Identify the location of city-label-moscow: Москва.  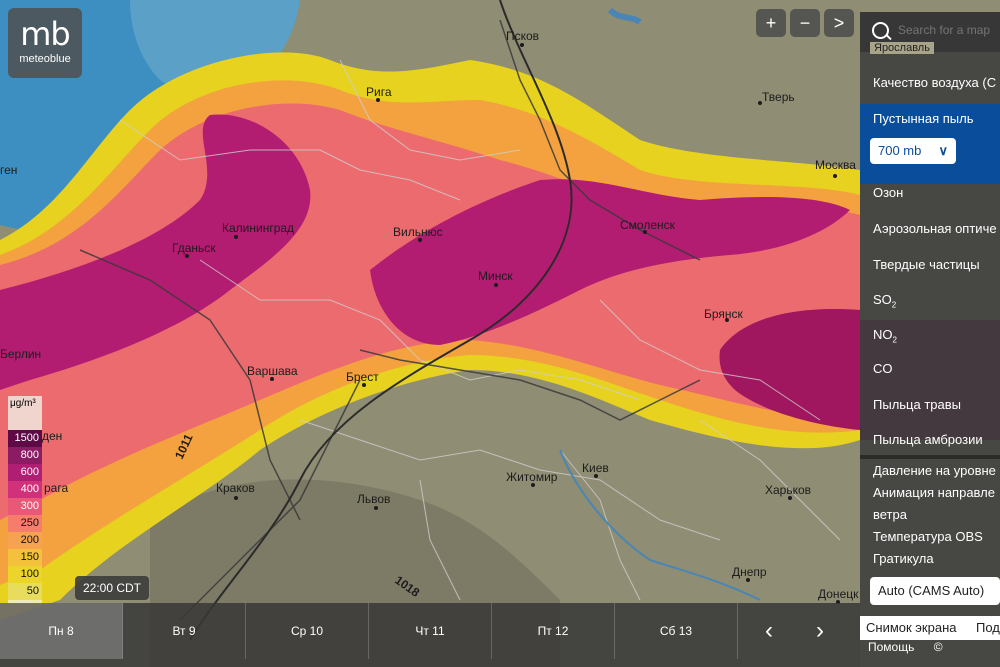
(835, 165).